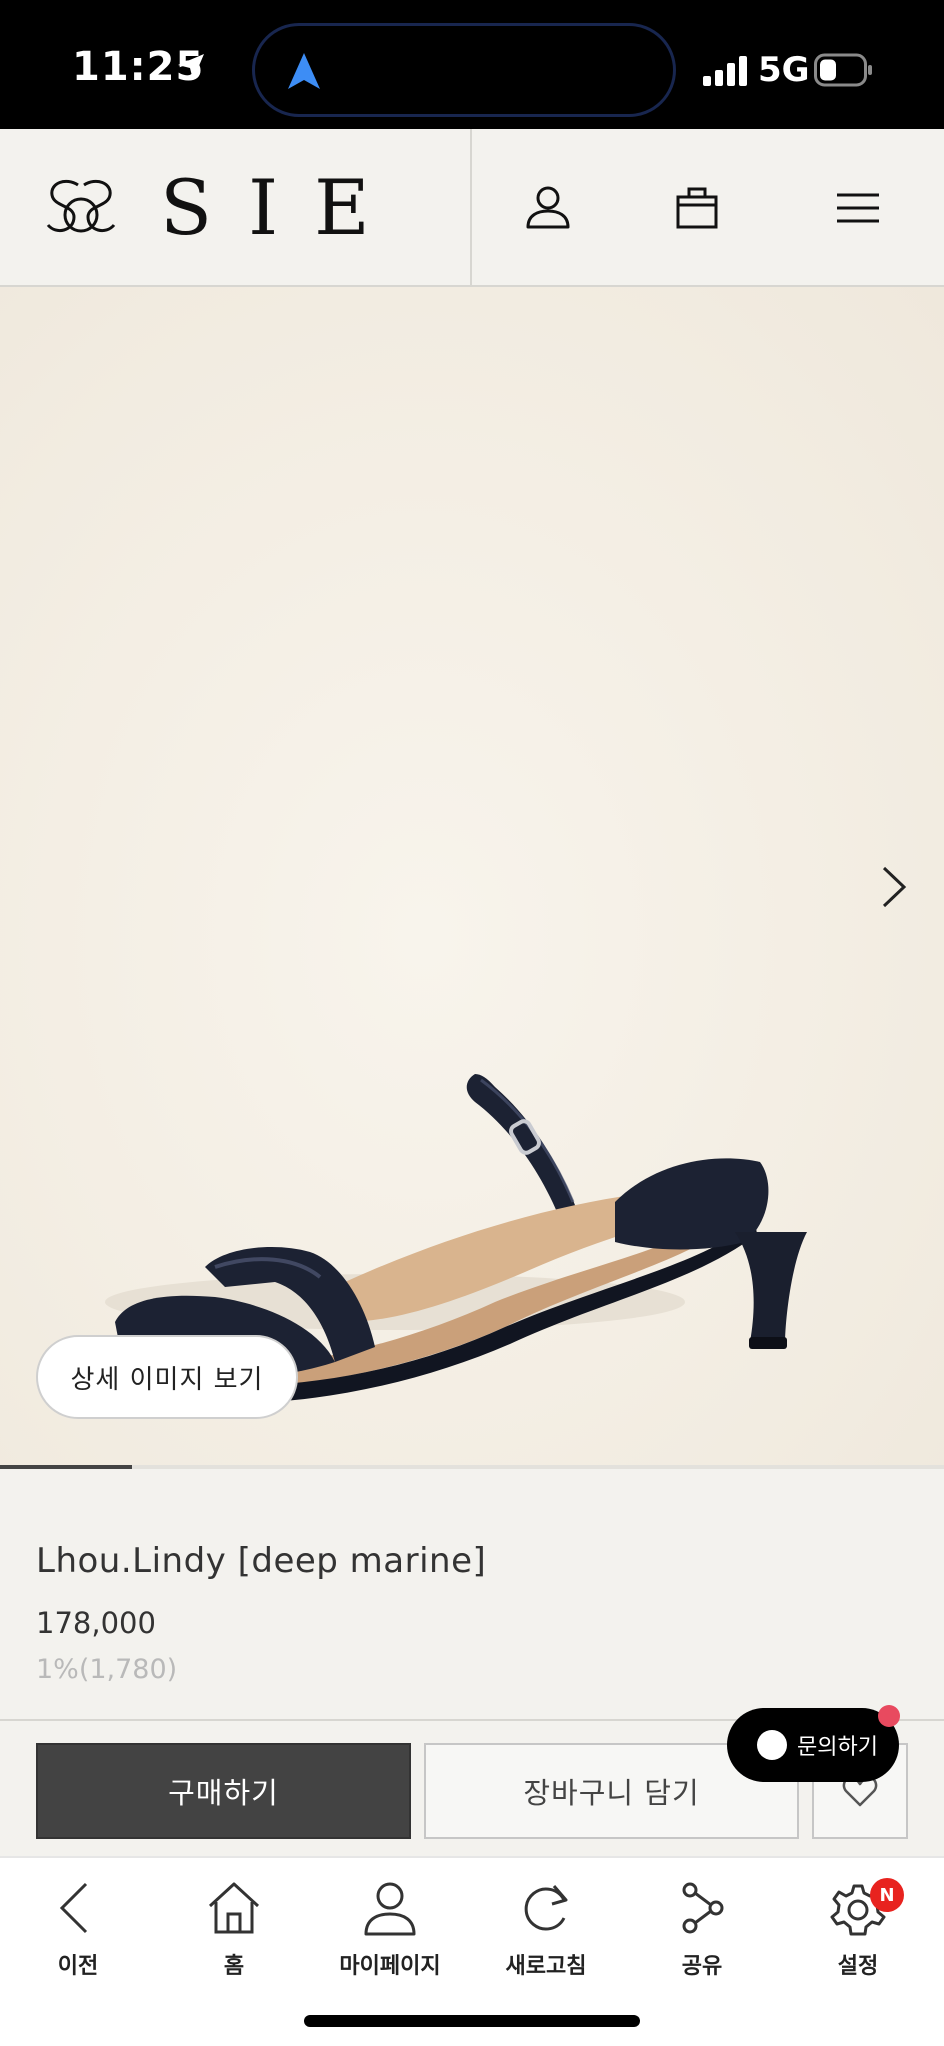  What do you see at coordinates (548, 208) in the screenshot?
I see `user-icon` at bounding box center [548, 208].